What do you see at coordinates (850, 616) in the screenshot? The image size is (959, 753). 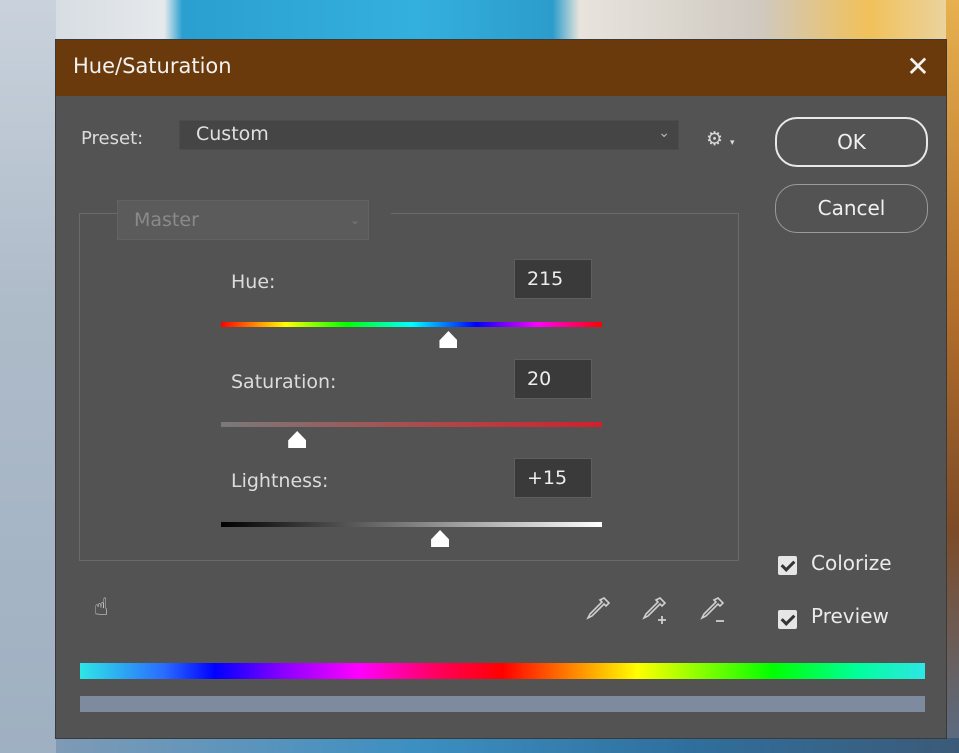 I see `preview-label: Preview` at bounding box center [850, 616].